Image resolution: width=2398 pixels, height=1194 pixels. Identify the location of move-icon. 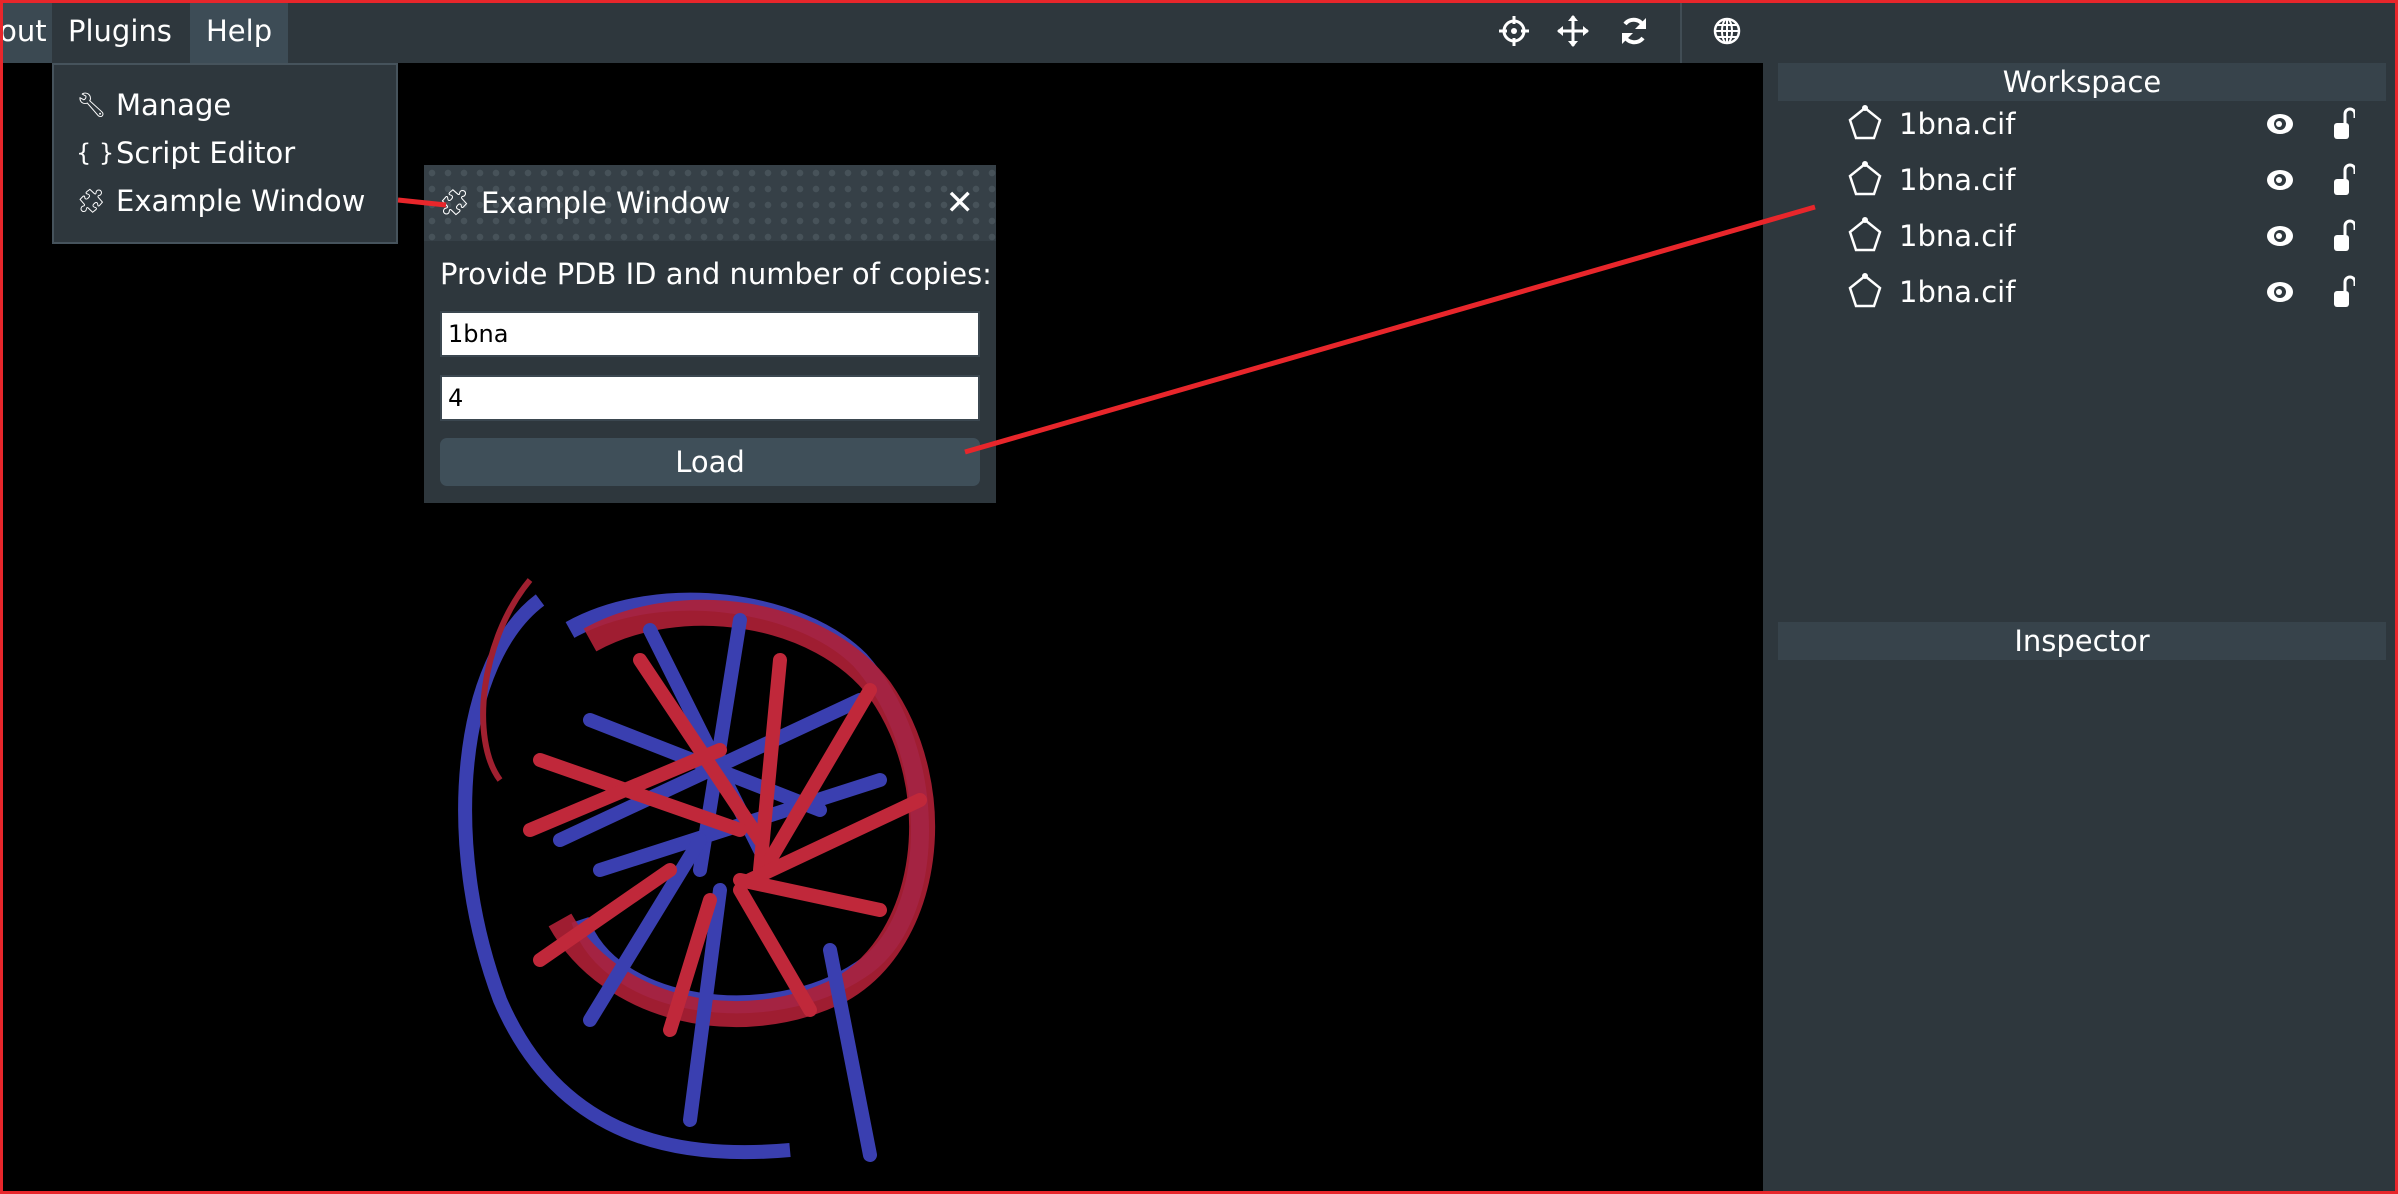
(1573, 31).